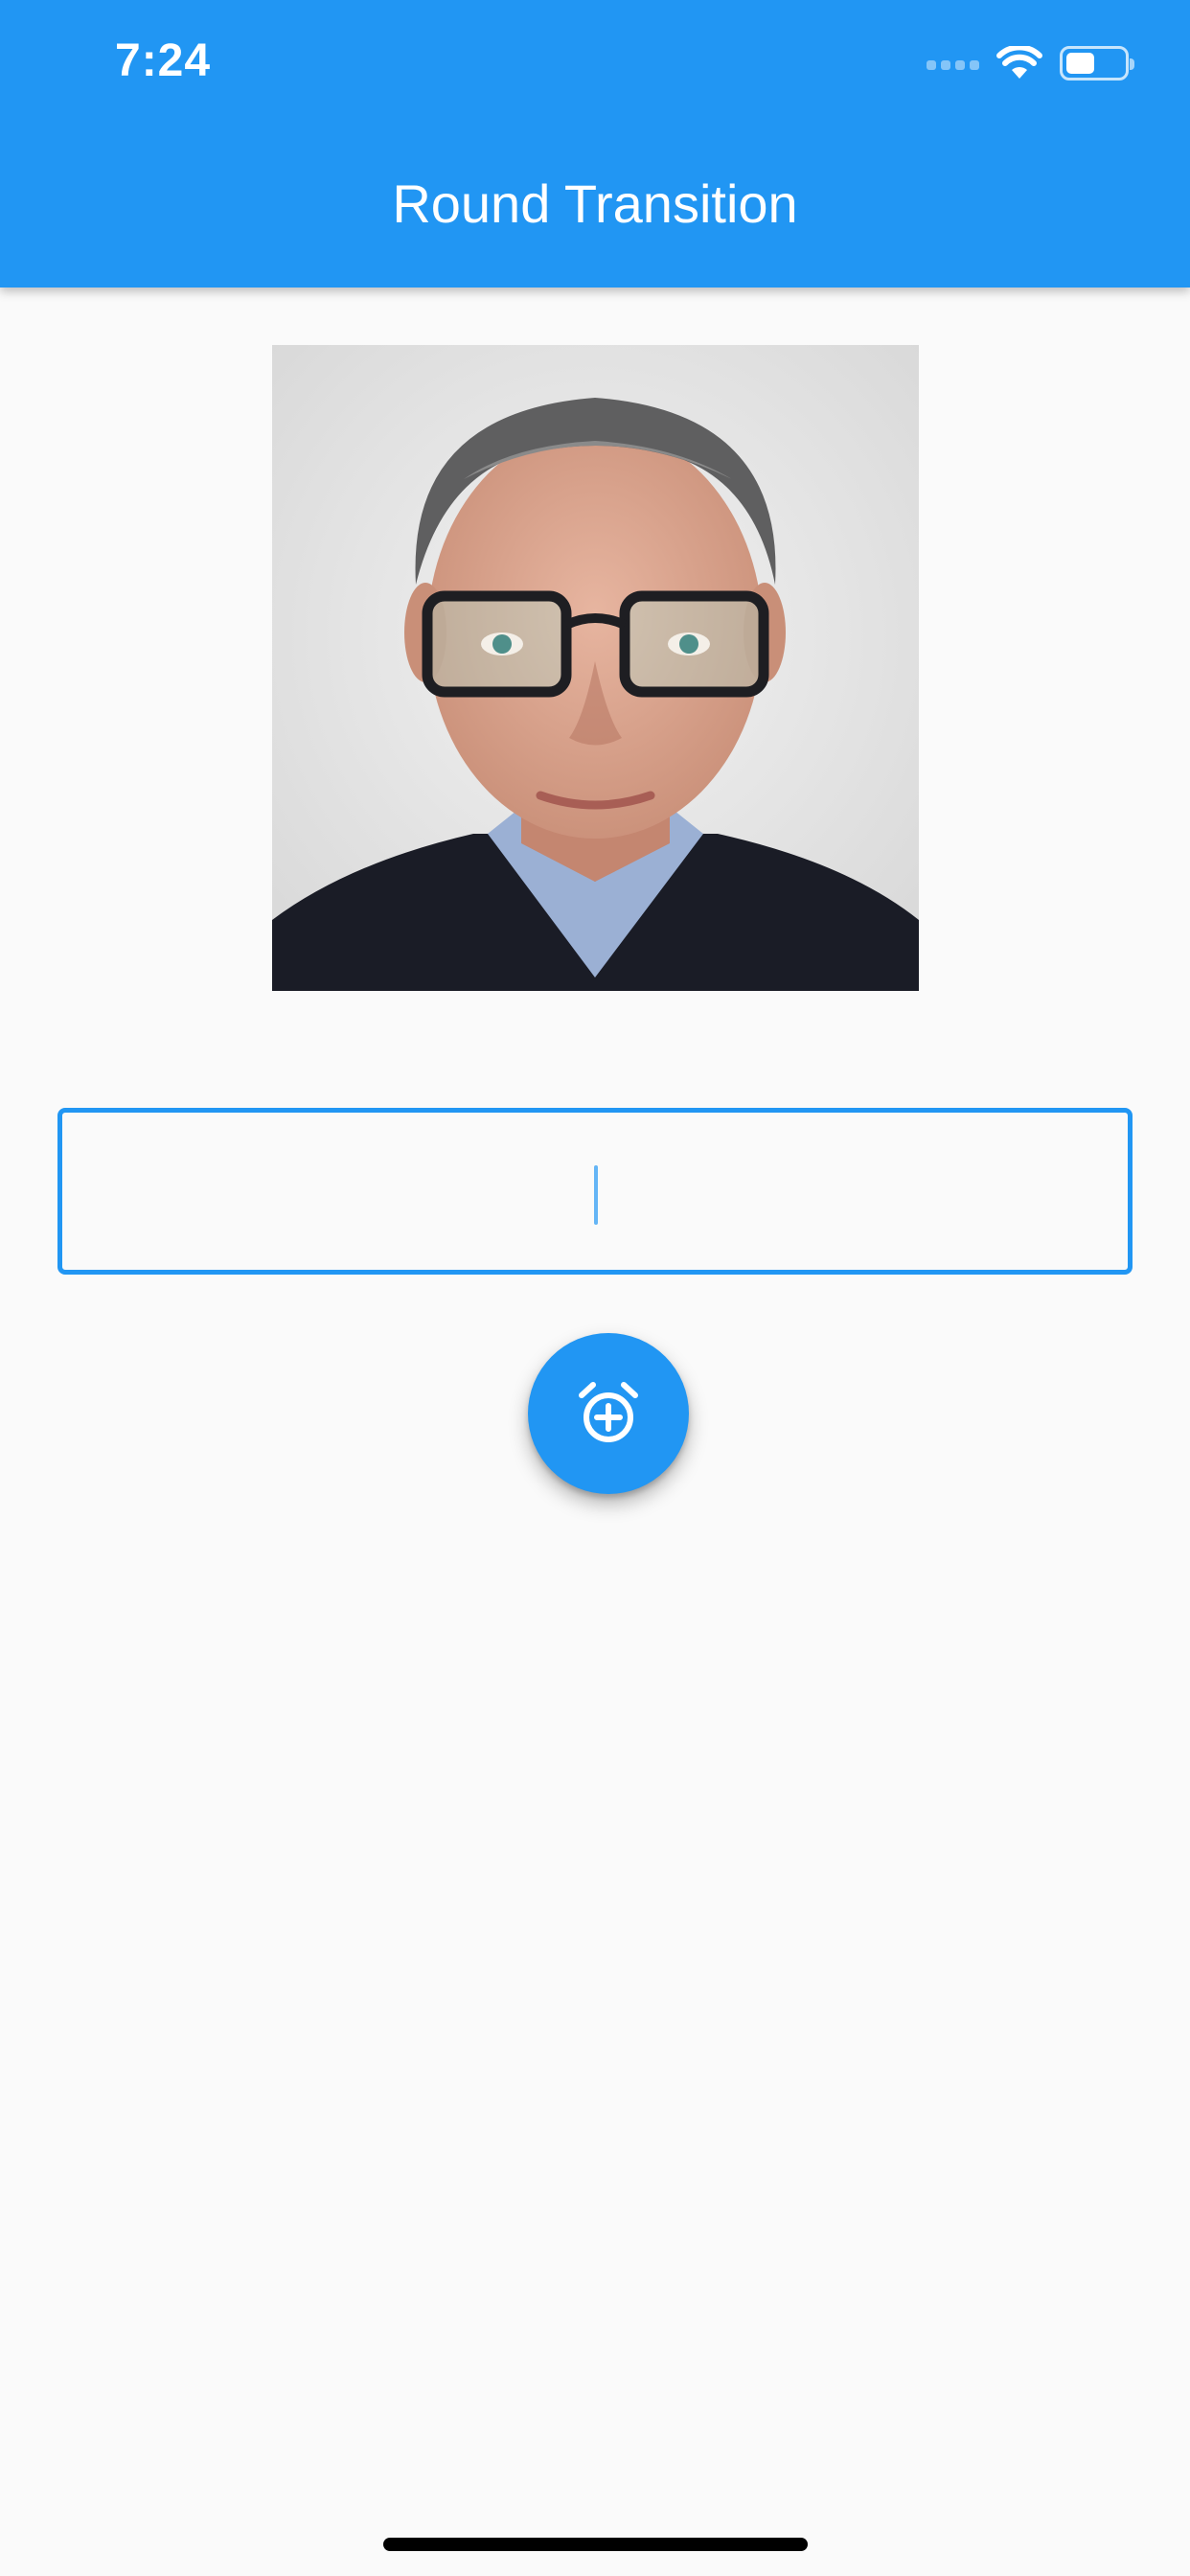 This screenshot has height=2576, width=1190. I want to click on status-time: 7:24, so click(163, 60).